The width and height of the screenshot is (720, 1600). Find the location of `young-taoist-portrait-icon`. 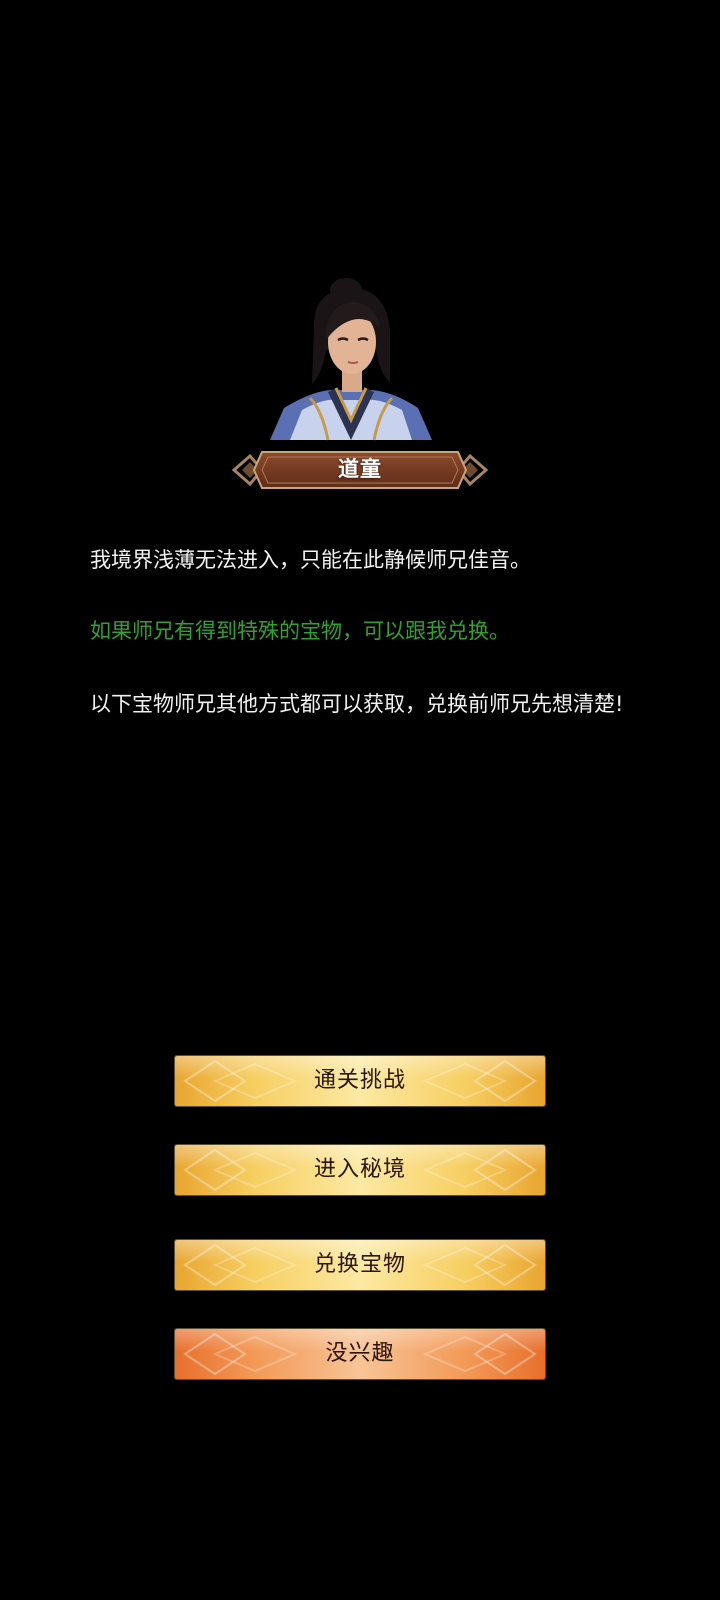

young-taoist-portrait-icon is located at coordinates (351, 359).